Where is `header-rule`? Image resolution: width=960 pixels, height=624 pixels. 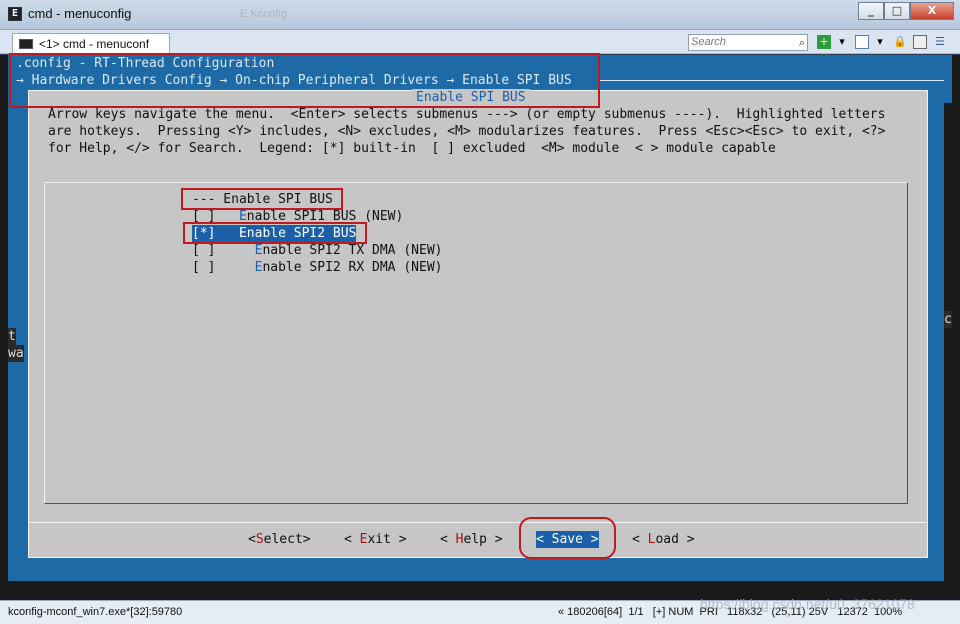
header-rule is located at coordinates (772, 80).